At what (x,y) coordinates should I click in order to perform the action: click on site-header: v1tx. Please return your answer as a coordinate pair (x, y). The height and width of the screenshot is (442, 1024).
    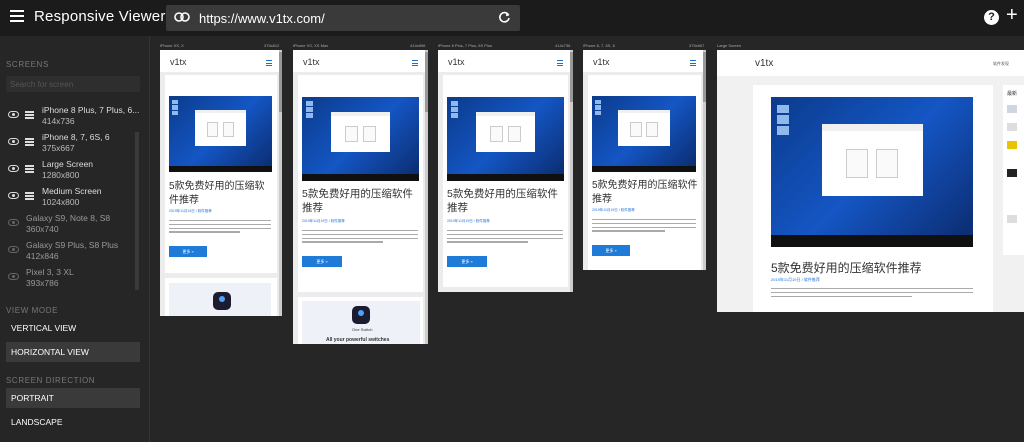
    Looking at the image, I should click on (644, 61).